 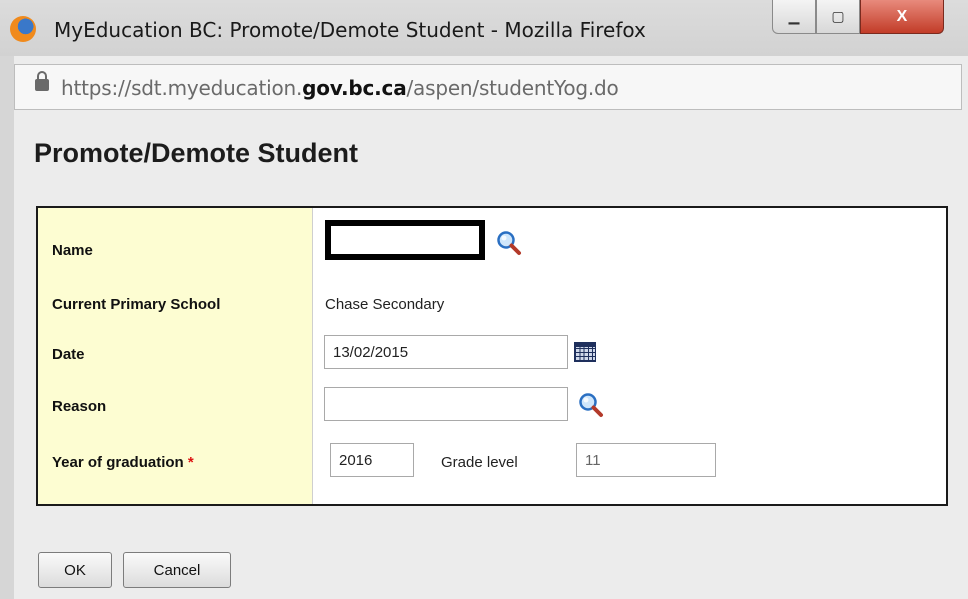 I want to click on yog-label: Year of graduation *, so click(x=123, y=462).